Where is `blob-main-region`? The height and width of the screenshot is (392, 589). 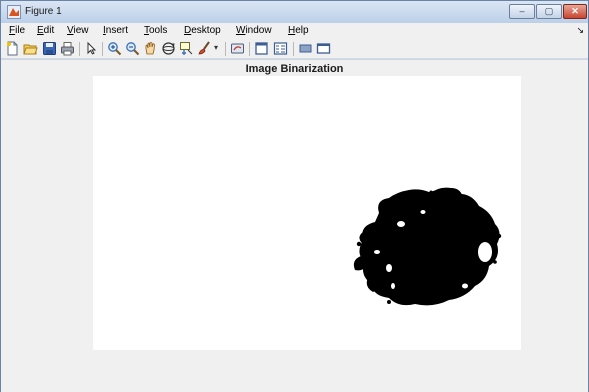
blob-main-region is located at coordinates (429, 247).